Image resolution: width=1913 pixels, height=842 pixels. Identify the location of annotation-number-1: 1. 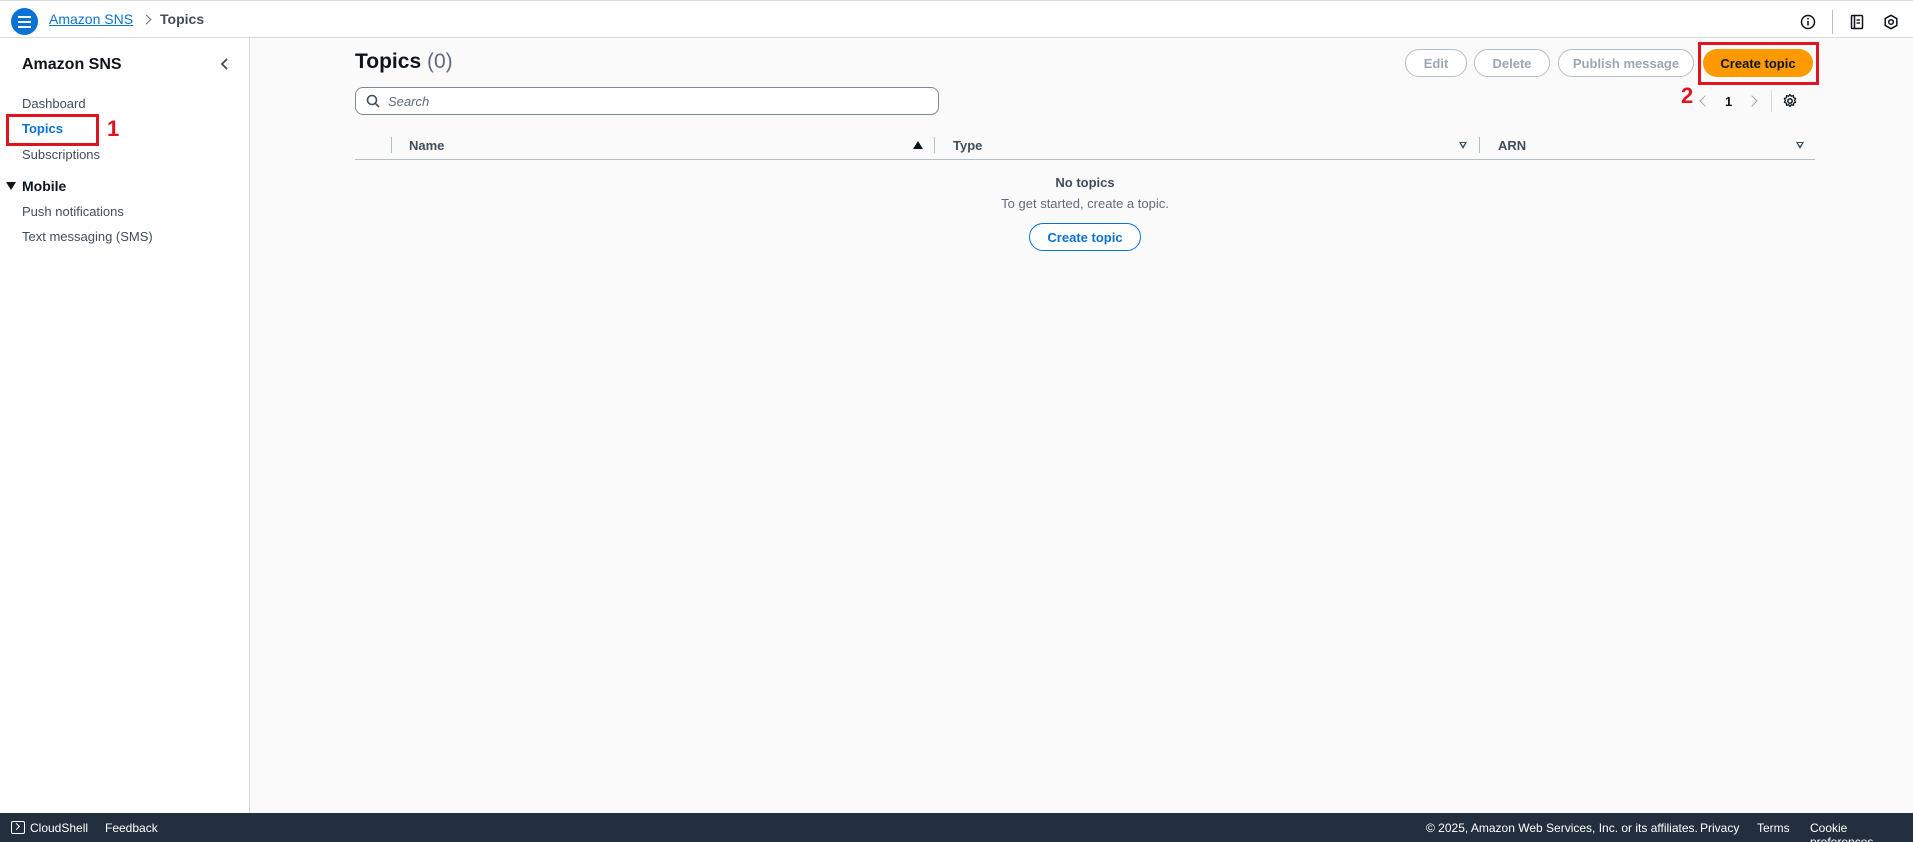
(113, 128).